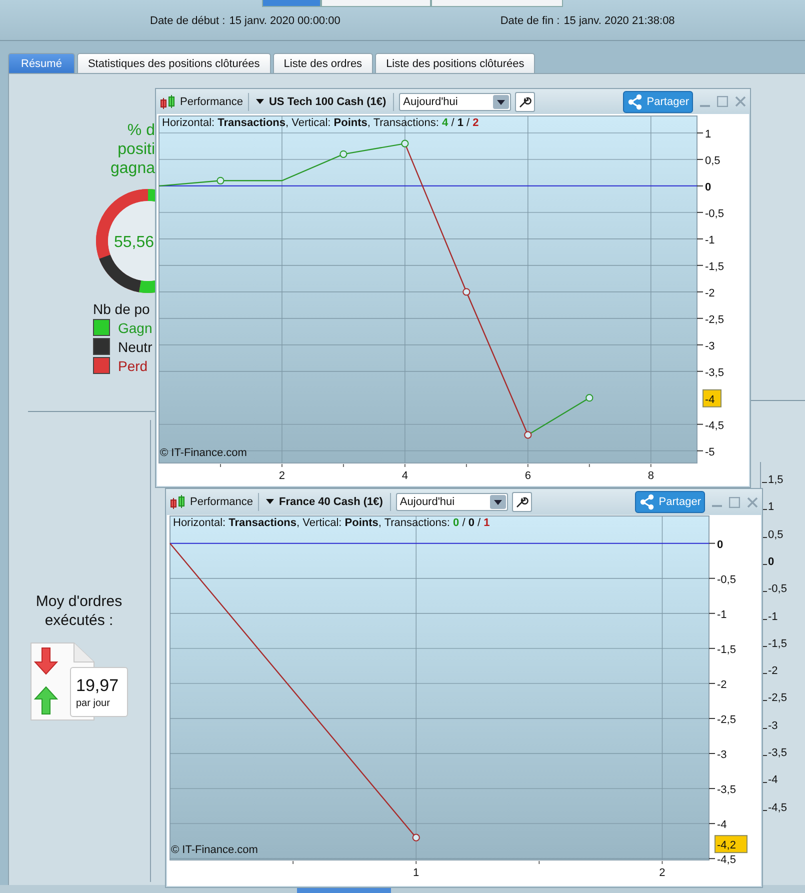 Image resolution: width=805 pixels, height=893 pixels. What do you see at coordinates (134, 242) in the screenshot?
I see `percentage-value: 55,56` at bounding box center [134, 242].